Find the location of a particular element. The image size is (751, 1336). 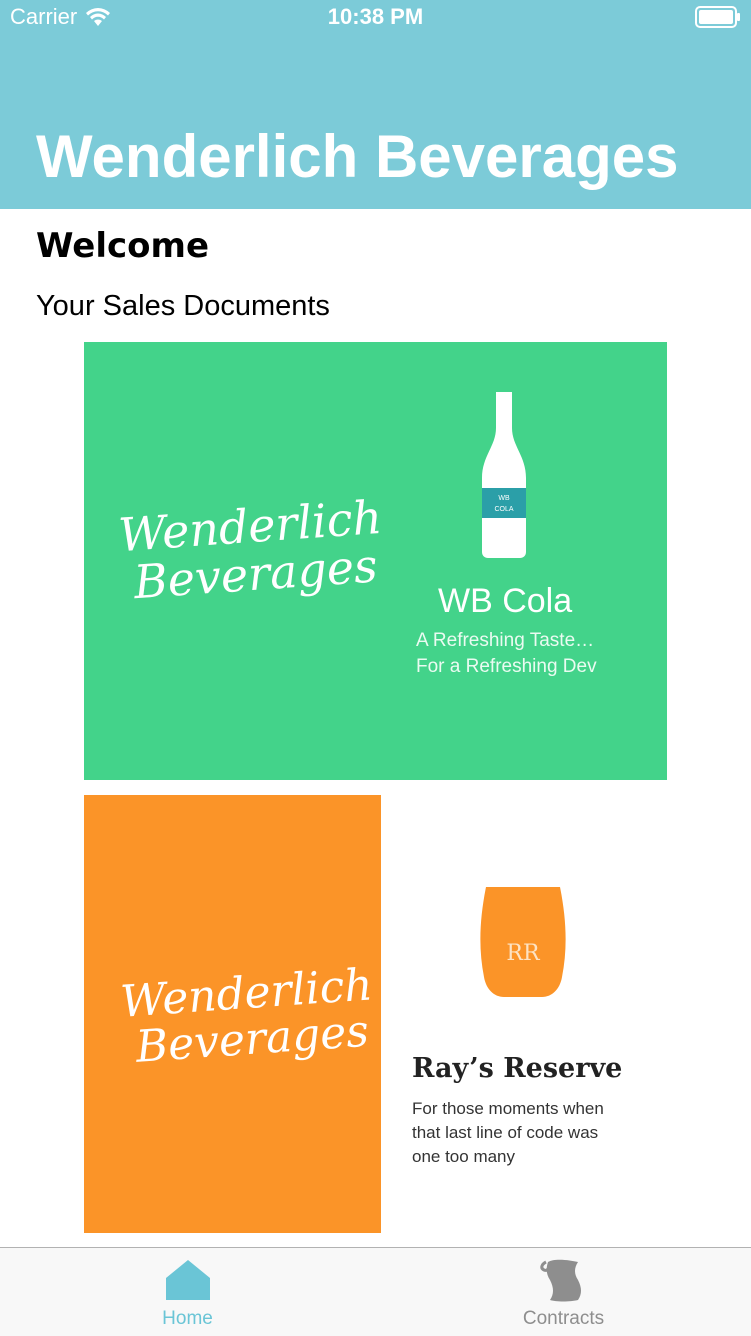

product-tagline: A Refreshing Taste… For a Refreshing Dev is located at coordinates (506, 654).